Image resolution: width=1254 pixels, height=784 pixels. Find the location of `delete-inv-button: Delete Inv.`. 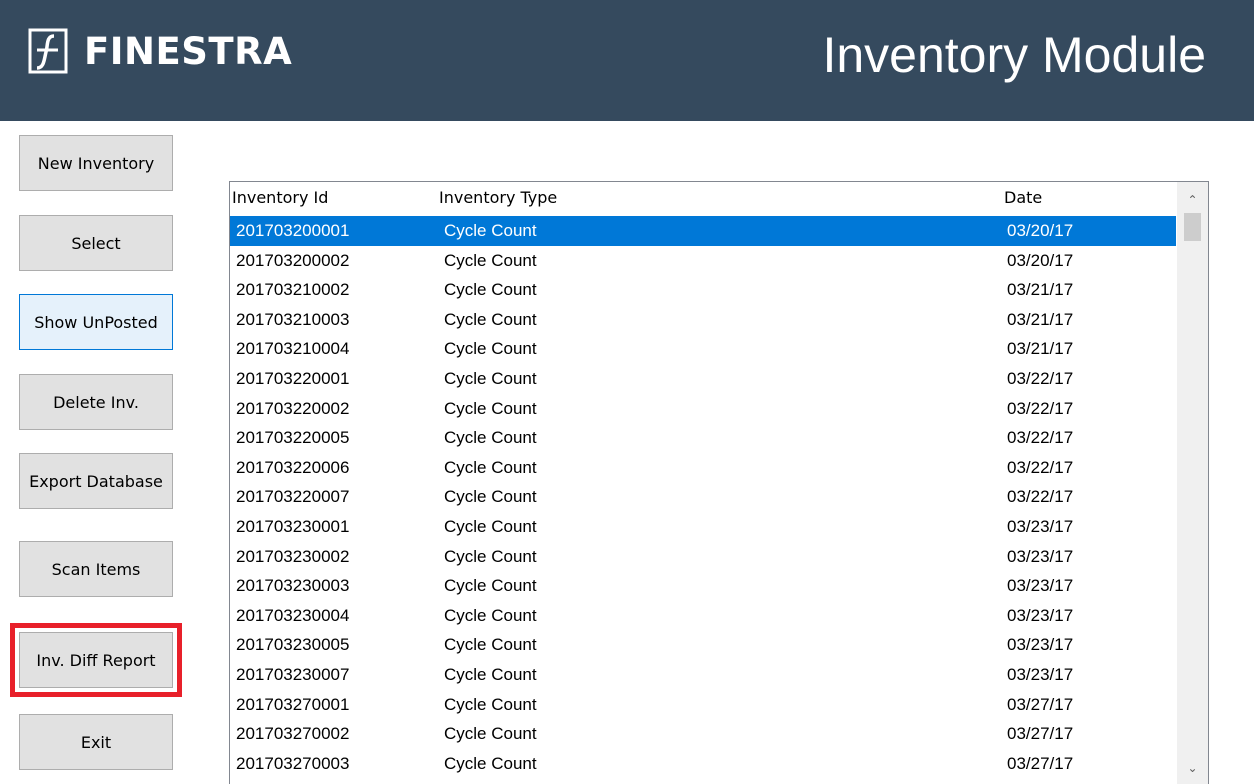

delete-inv-button: Delete Inv. is located at coordinates (96, 402).